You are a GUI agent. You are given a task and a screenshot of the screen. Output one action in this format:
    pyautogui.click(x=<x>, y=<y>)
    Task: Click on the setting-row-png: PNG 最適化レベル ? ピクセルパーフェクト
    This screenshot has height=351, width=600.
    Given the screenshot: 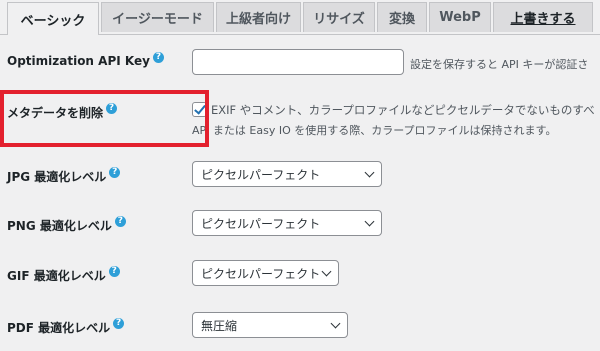 What is the action you would take?
    pyautogui.click(x=300, y=224)
    